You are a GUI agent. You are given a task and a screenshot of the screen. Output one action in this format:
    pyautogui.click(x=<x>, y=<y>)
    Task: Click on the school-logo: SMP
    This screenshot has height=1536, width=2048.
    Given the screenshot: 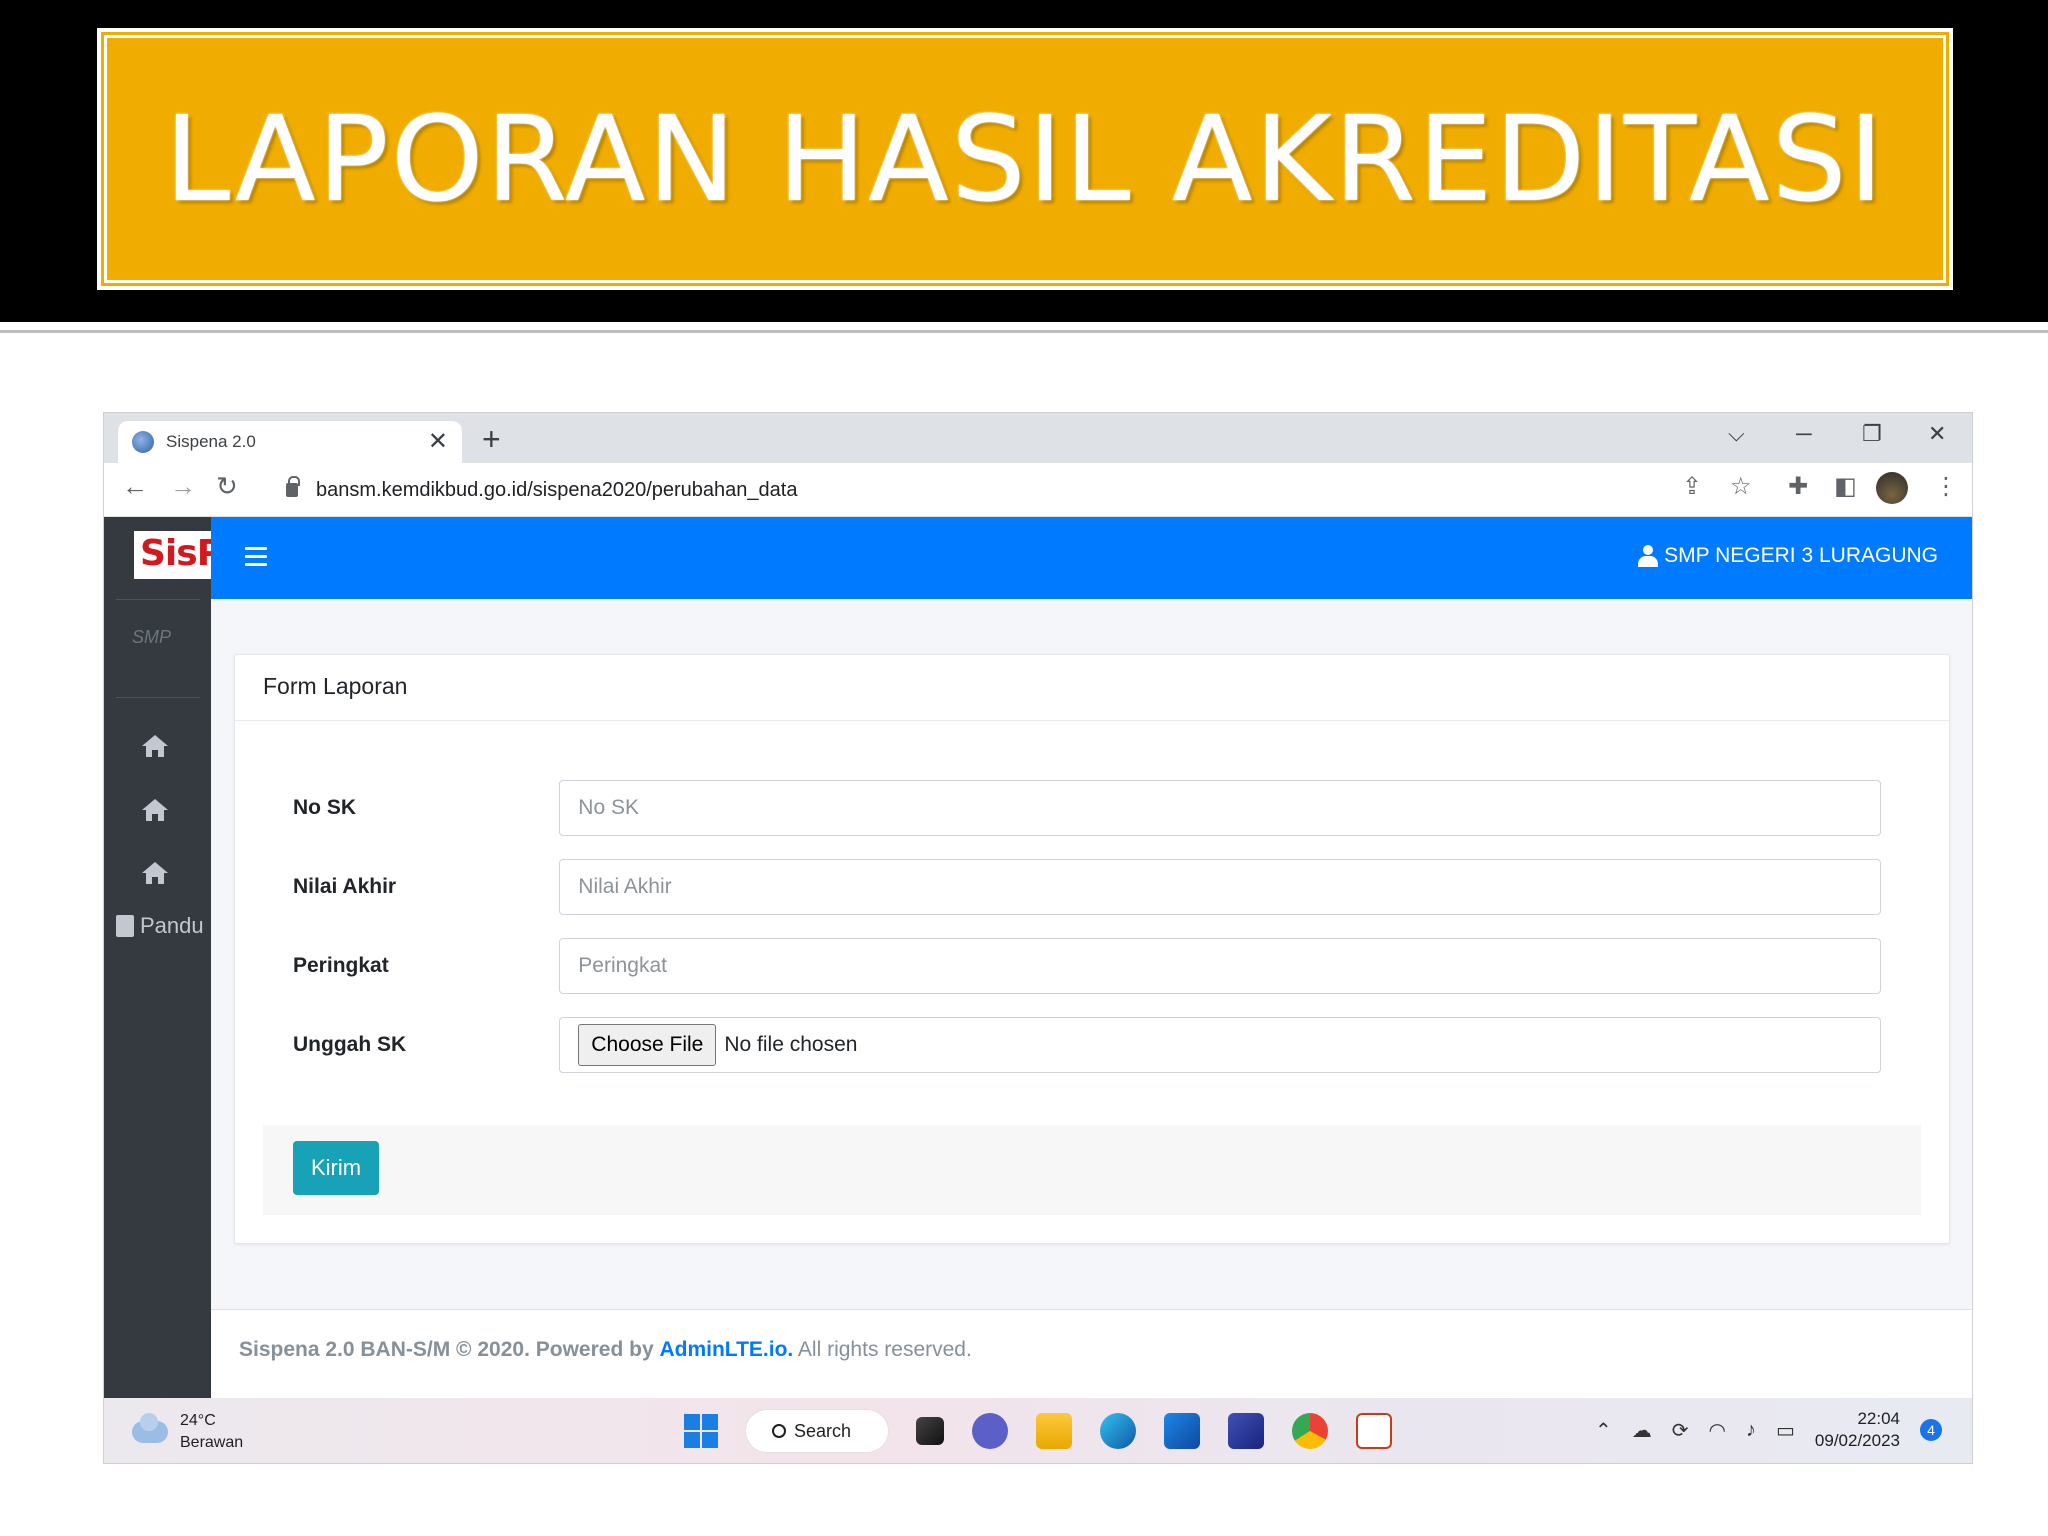 What is the action you would take?
    pyautogui.click(x=152, y=637)
    